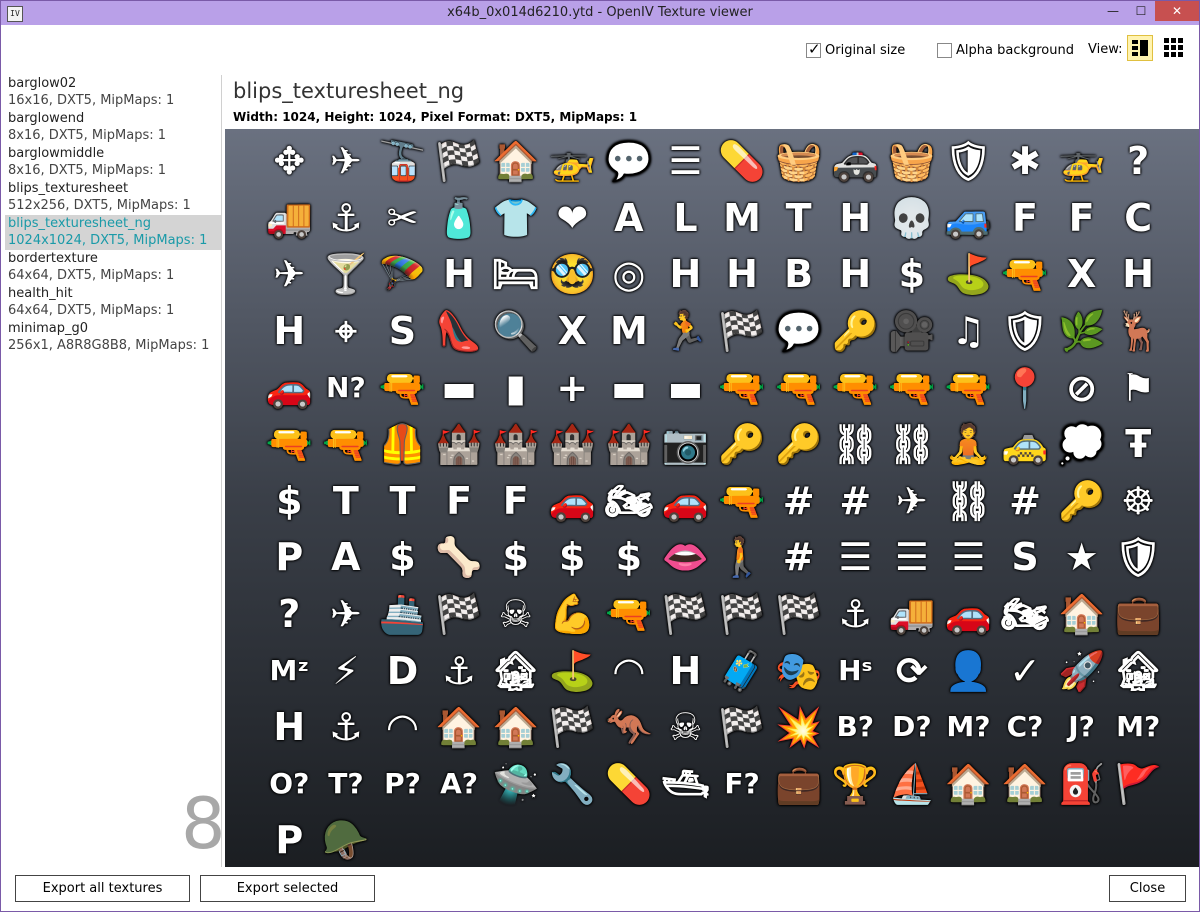 Image resolution: width=1200 pixels, height=912 pixels. Describe the element at coordinates (289, 217) in the screenshot. I see `blip-icon: 🚚` at that location.